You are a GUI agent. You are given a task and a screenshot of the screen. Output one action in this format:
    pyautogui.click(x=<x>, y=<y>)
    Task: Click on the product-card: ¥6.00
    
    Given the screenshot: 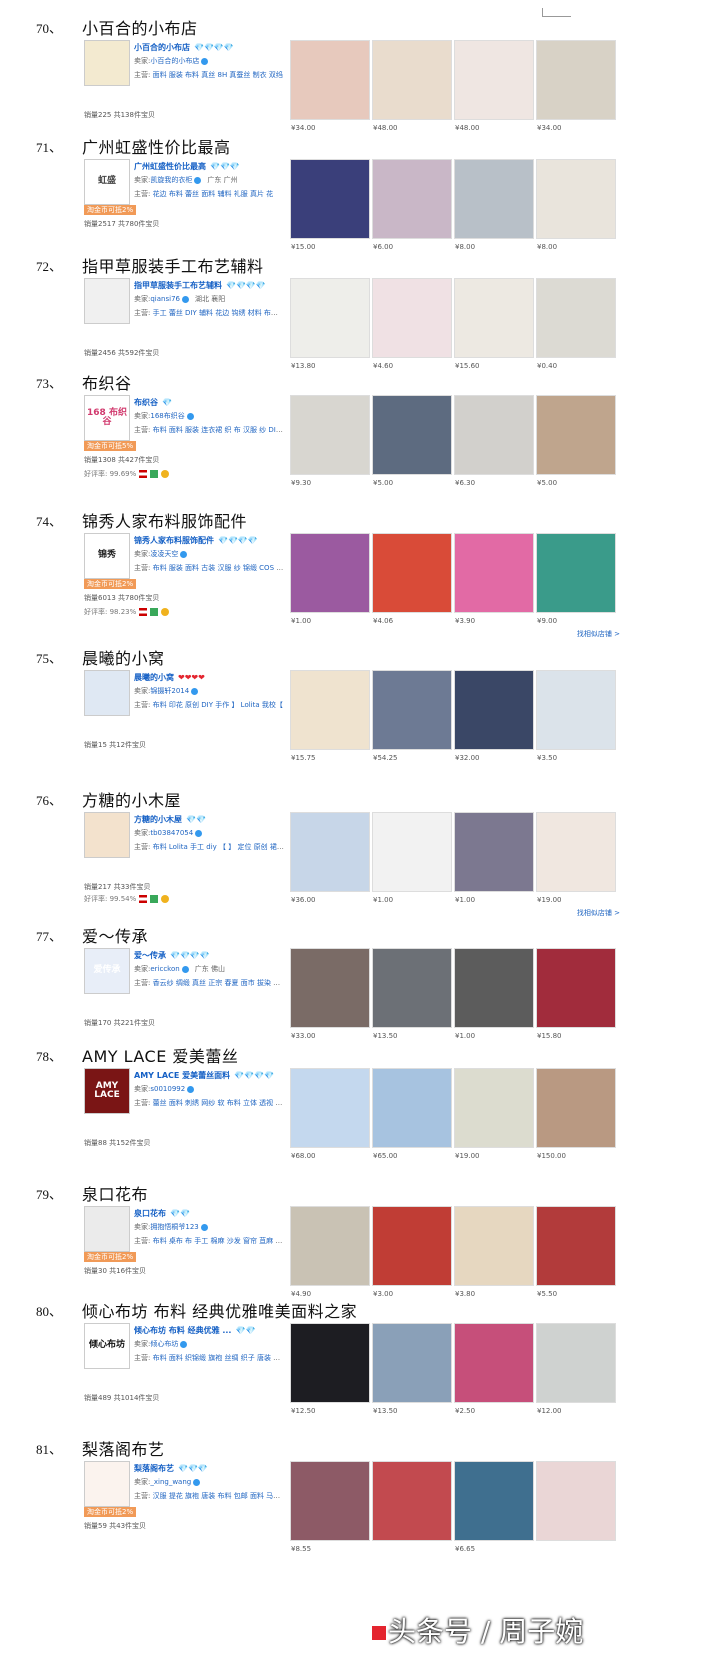 What is the action you would take?
    pyautogui.click(x=412, y=207)
    